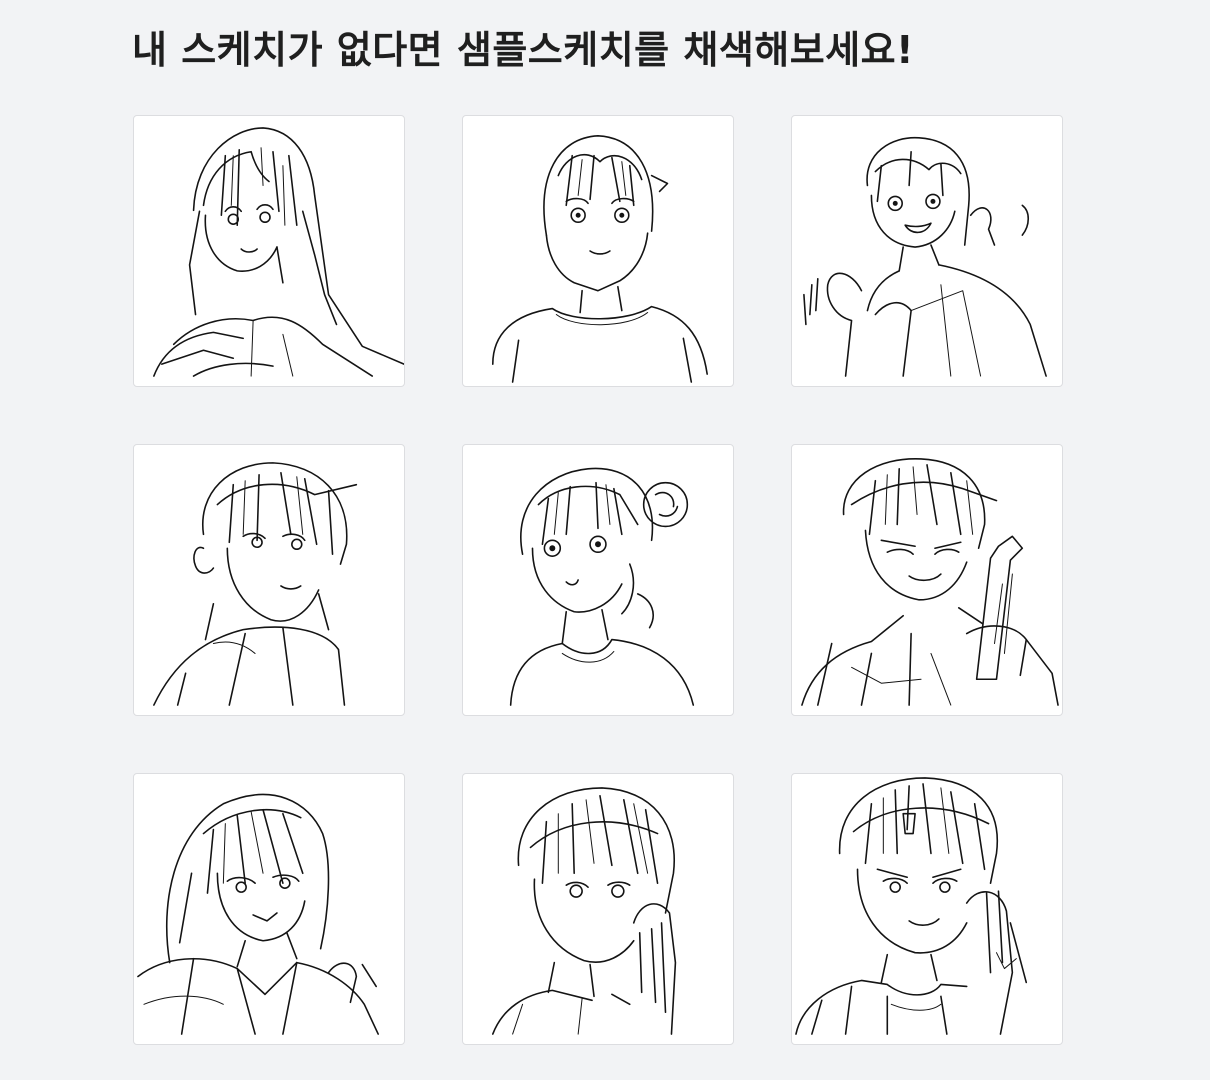 The height and width of the screenshot is (1080, 1210). Describe the element at coordinates (925, 257) in the screenshot. I see `smiling-girl-waving-icon` at that location.